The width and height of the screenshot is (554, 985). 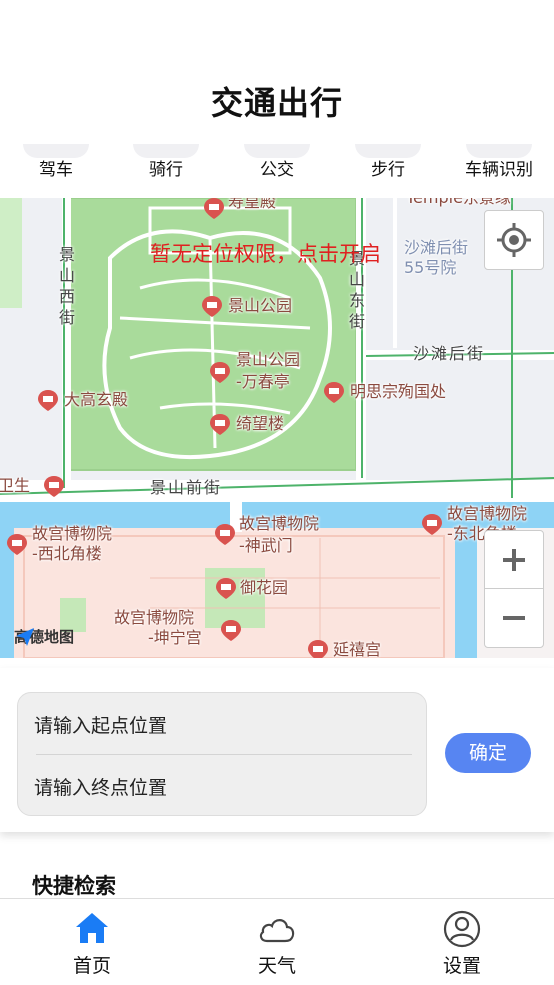 What do you see at coordinates (100, 786) in the screenshot?
I see `end-input: 请输入终点位置` at bounding box center [100, 786].